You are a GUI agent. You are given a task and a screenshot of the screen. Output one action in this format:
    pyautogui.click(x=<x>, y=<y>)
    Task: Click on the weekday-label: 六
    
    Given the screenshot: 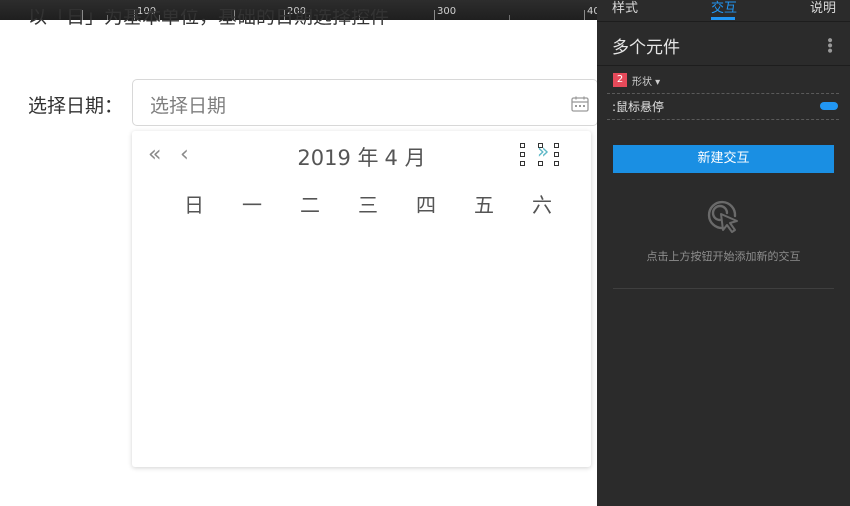 What is the action you would take?
    pyautogui.click(x=542, y=205)
    